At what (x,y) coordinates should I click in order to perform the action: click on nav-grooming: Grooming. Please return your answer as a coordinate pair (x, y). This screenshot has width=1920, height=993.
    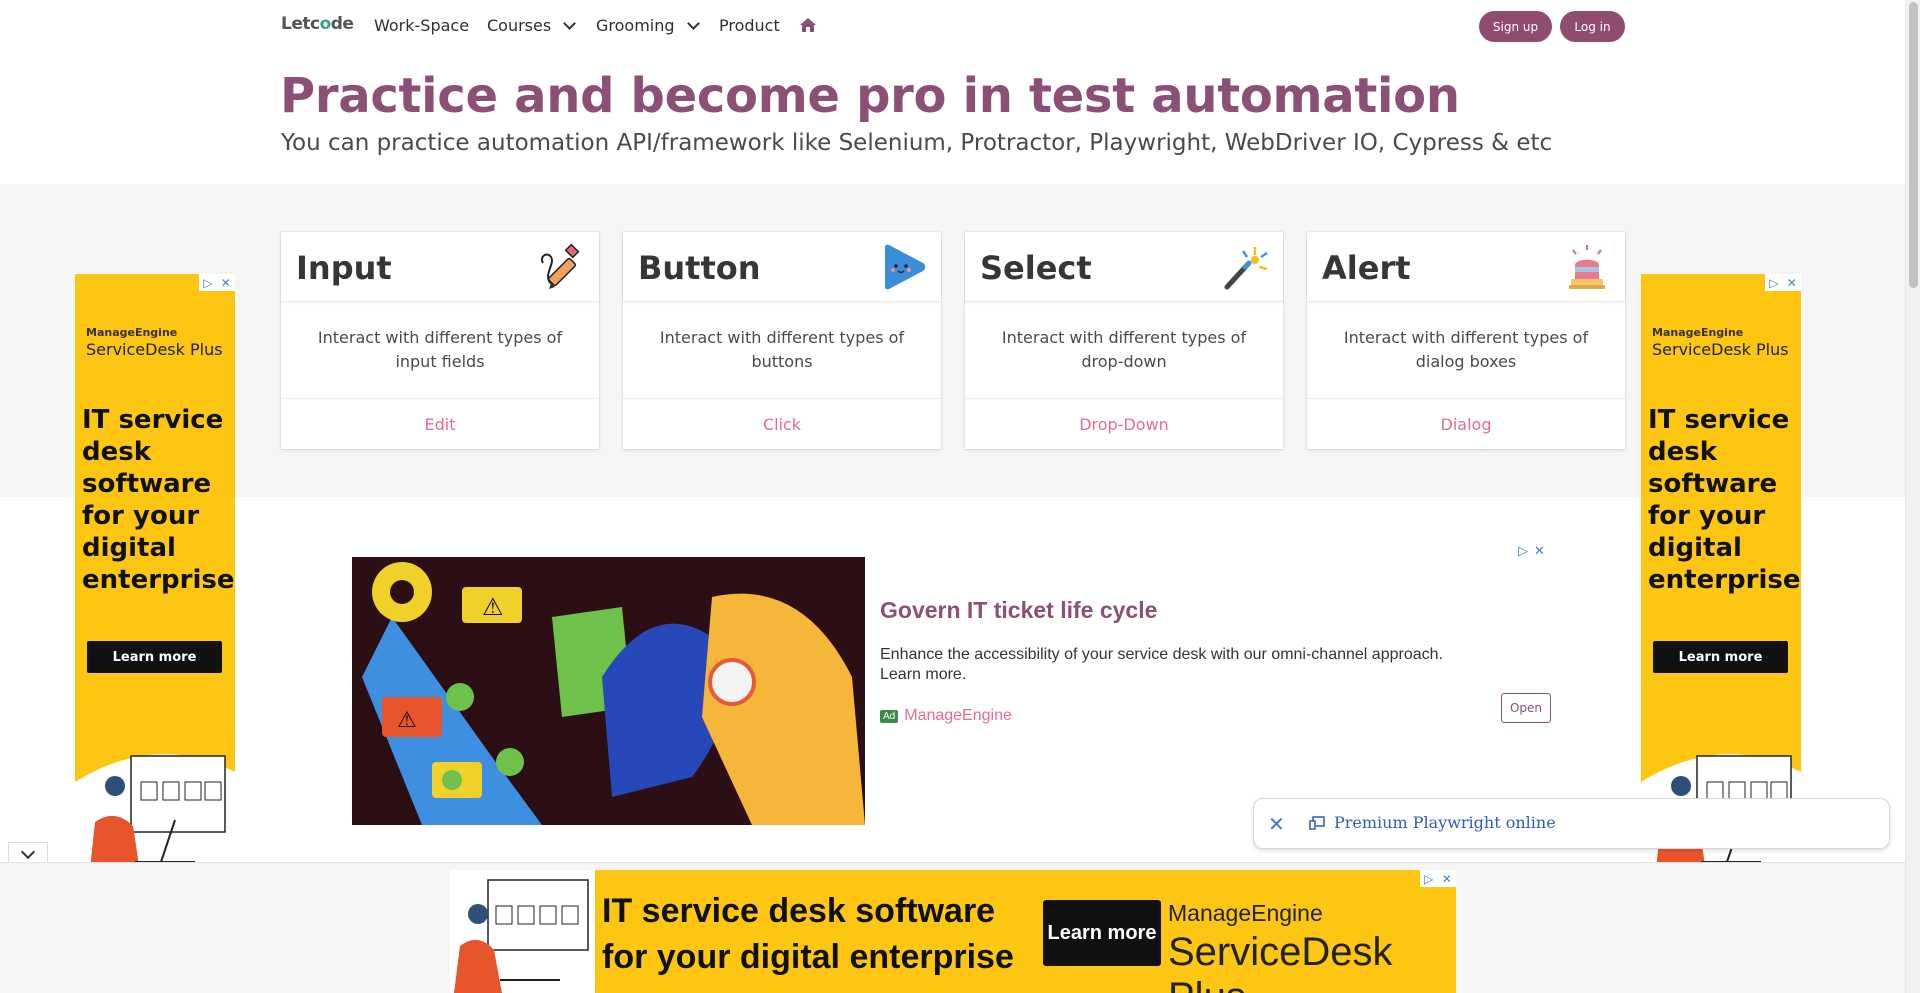
    Looking at the image, I should click on (648, 25).